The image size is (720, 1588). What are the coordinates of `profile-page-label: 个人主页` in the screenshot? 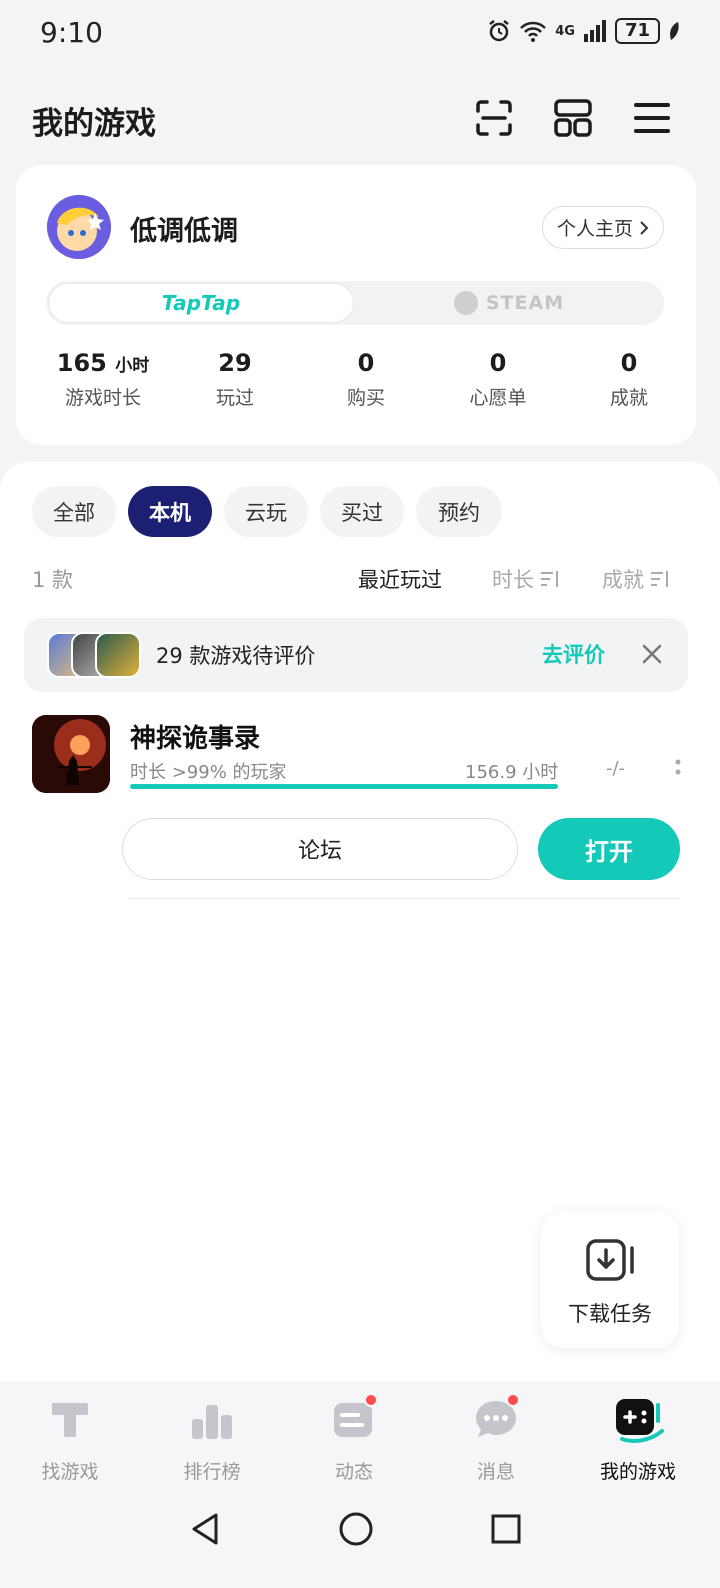 It's located at (594, 229).